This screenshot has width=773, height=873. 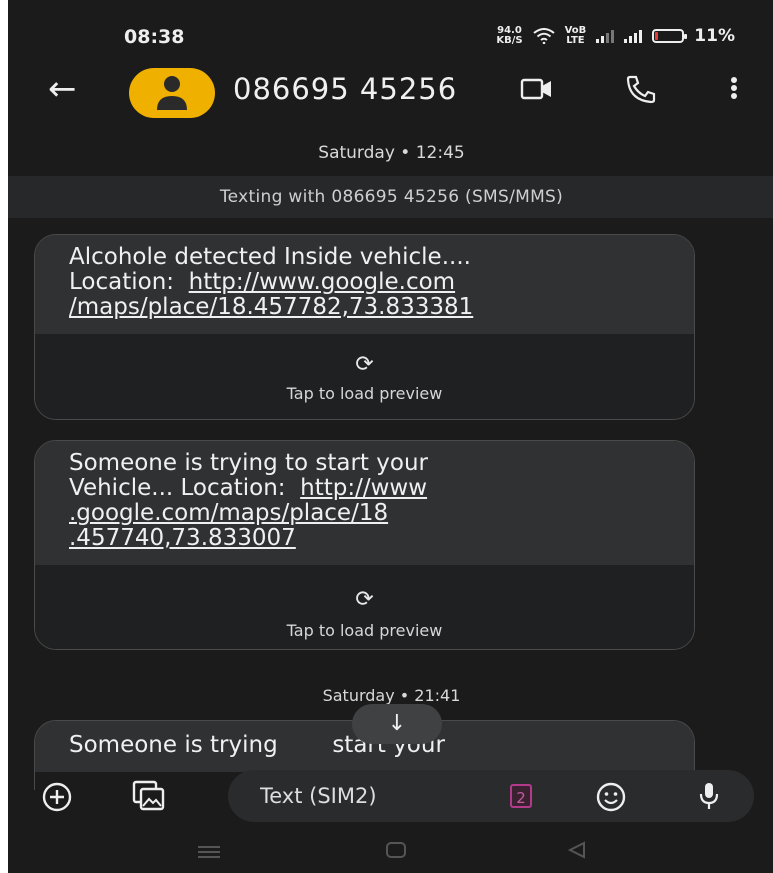 I want to click on status-time: 08:38, so click(x=154, y=37).